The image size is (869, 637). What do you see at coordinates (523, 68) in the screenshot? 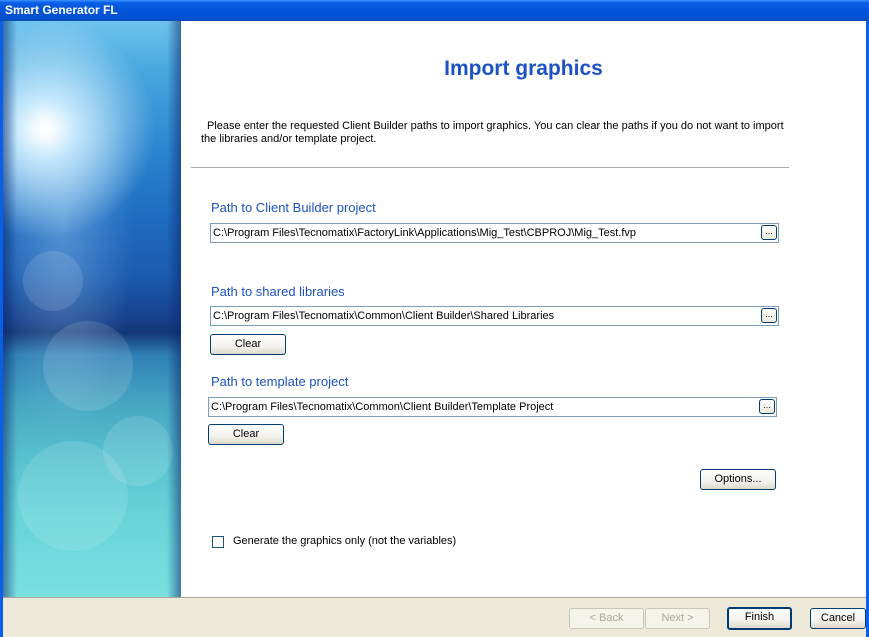
I see `page-title: Import graphics` at bounding box center [523, 68].